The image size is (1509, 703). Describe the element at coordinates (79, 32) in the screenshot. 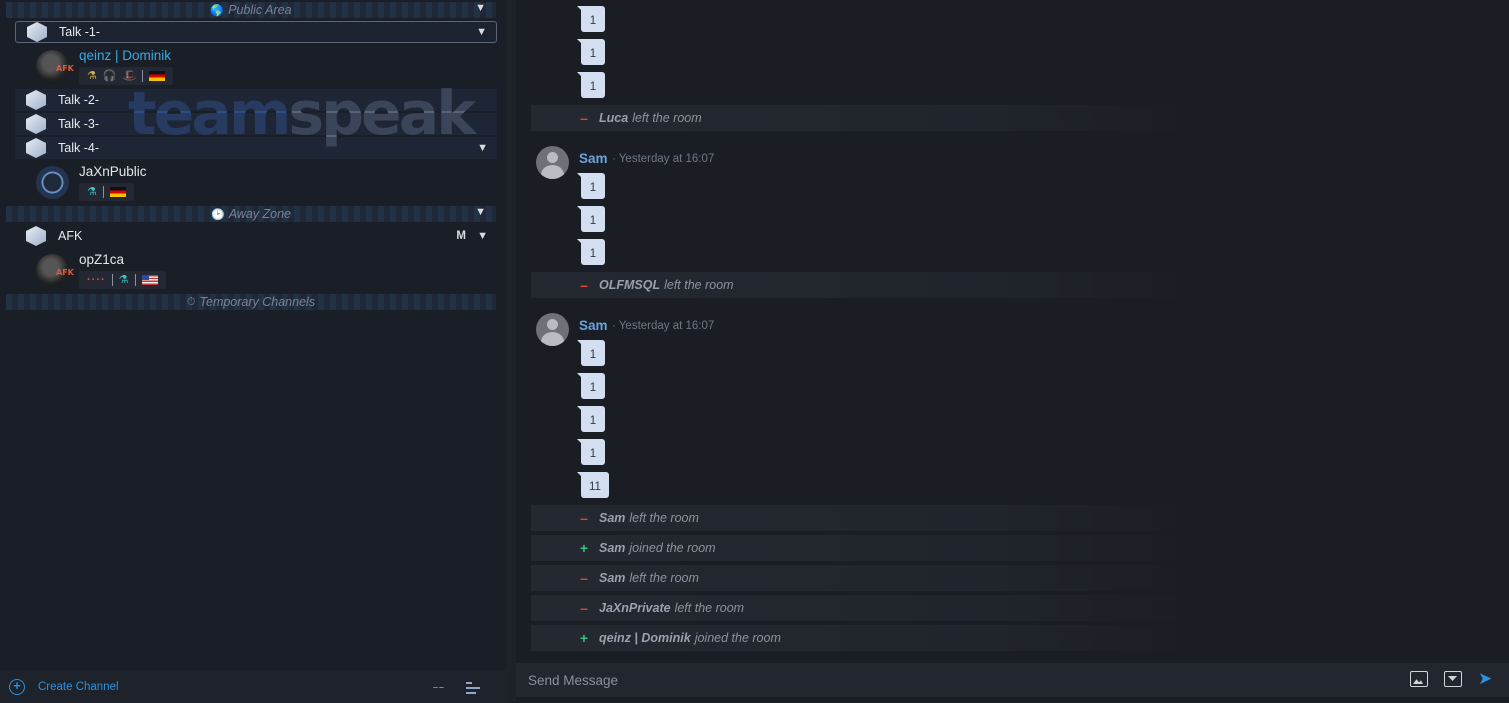

I see `channel-name: Talk -1-` at that location.